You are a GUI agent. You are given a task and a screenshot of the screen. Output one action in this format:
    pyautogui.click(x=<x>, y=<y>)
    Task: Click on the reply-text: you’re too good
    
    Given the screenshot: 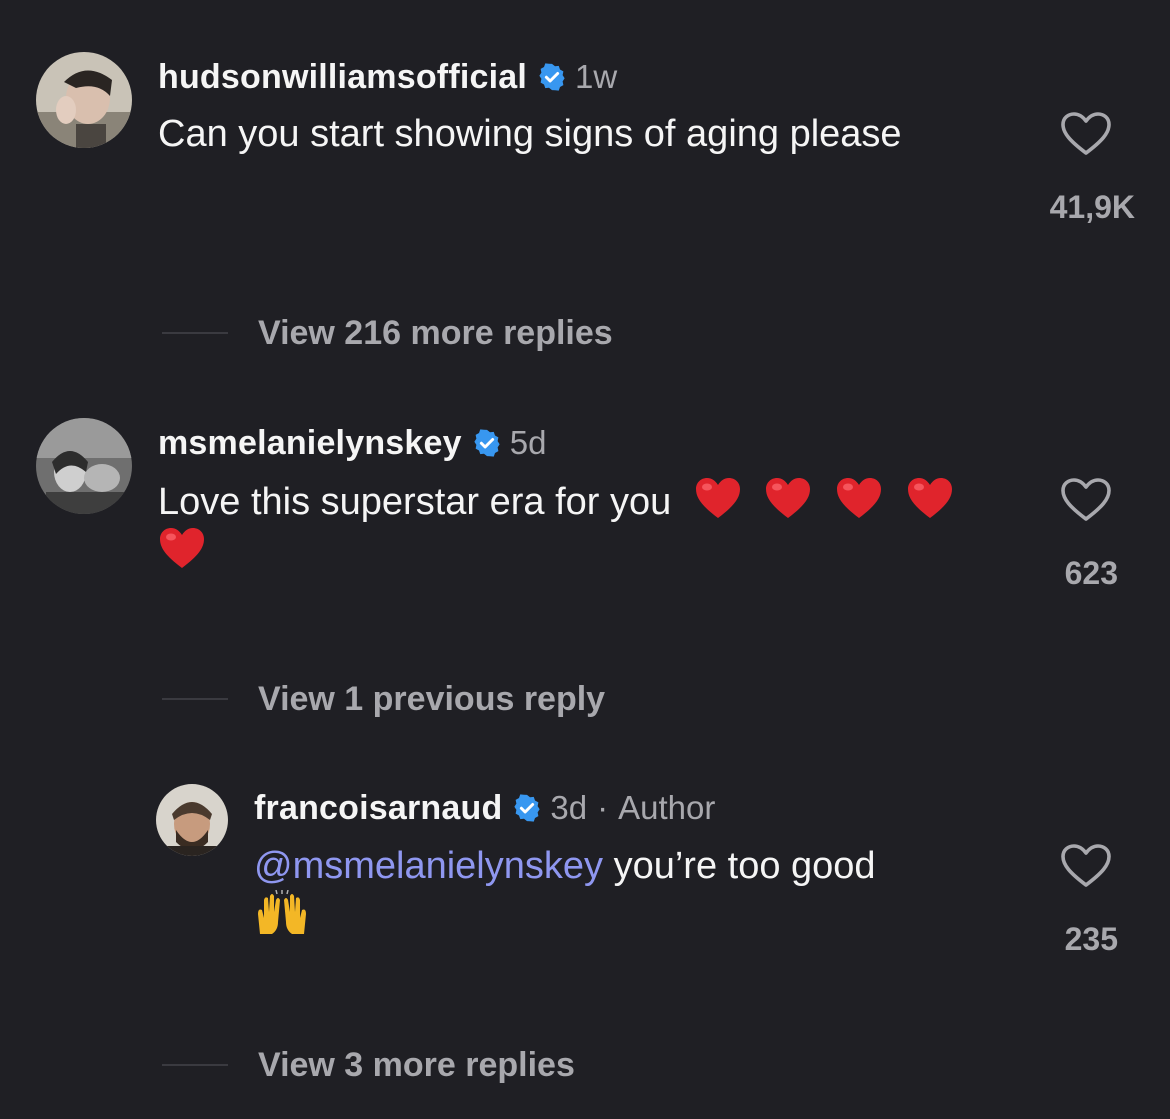 What is the action you would take?
    pyautogui.click(x=744, y=866)
    